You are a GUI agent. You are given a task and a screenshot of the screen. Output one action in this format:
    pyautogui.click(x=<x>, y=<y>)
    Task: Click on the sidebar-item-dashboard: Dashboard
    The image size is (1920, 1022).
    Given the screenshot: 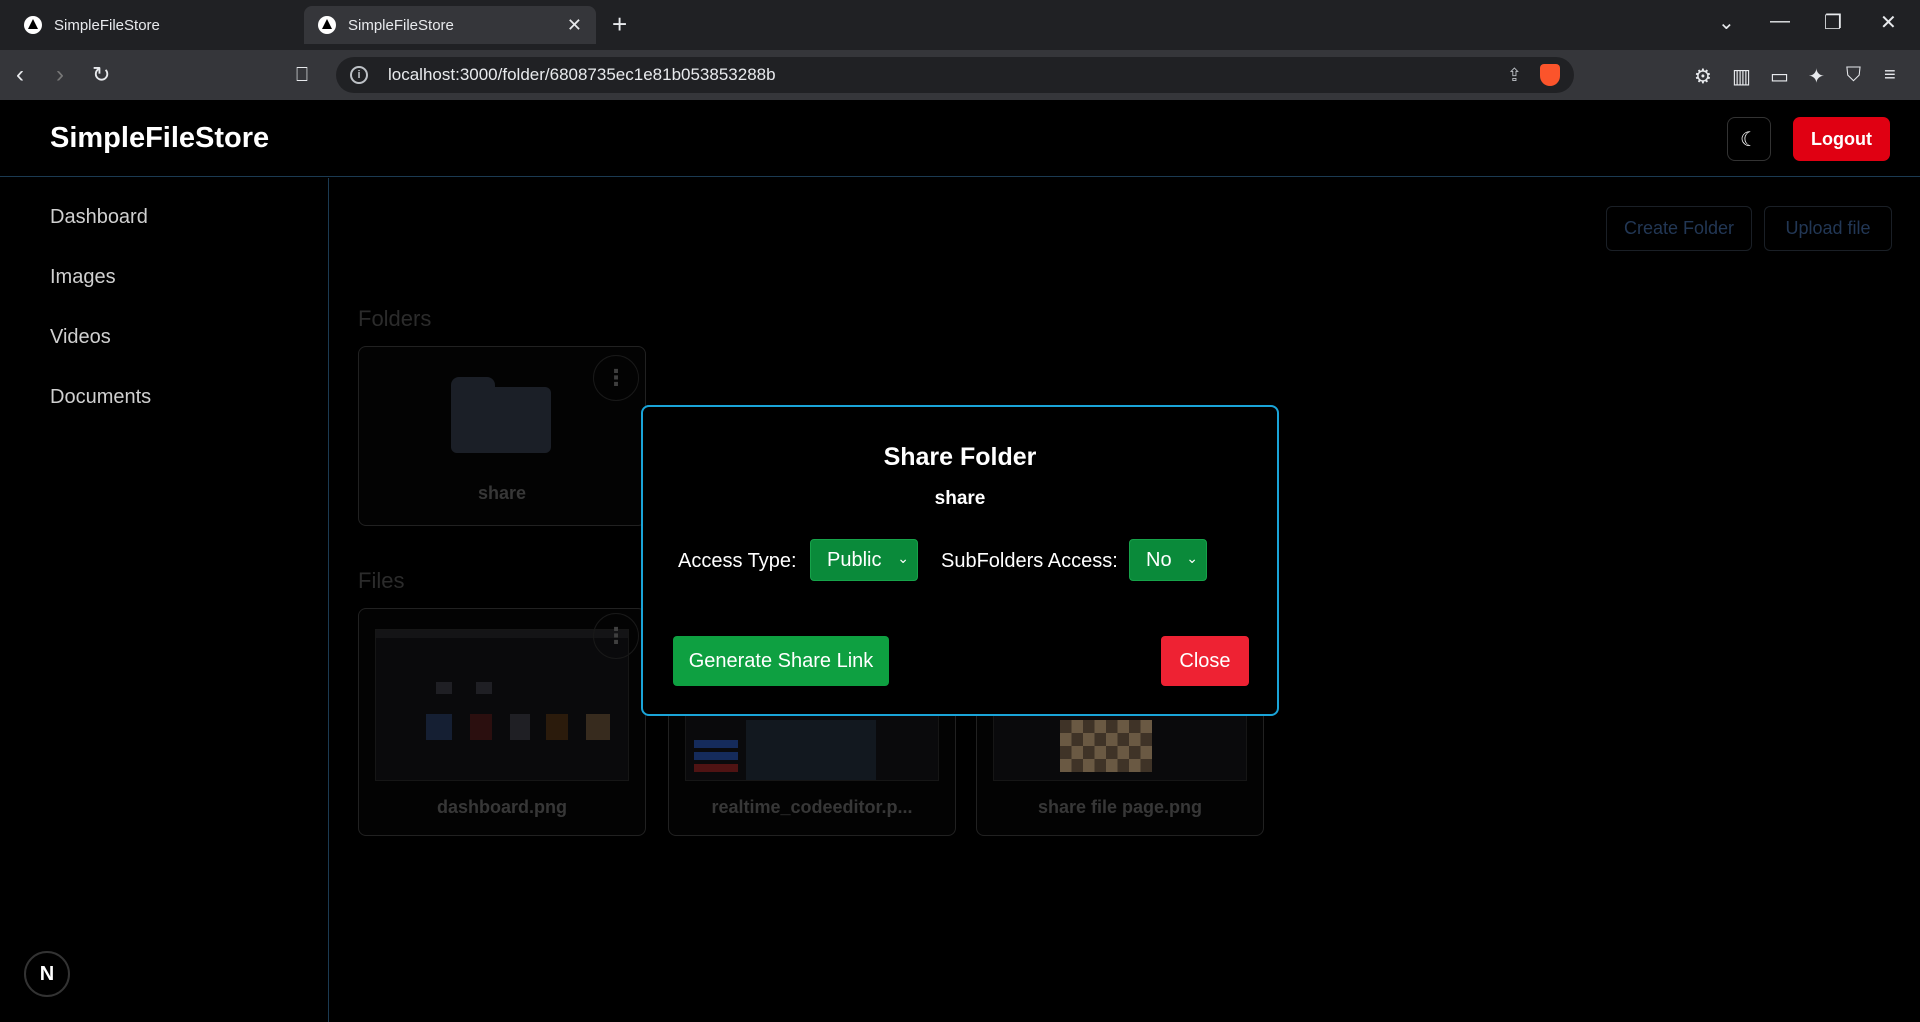 What is the action you would take?
    pyautogui.click(x=99, y=217)
    